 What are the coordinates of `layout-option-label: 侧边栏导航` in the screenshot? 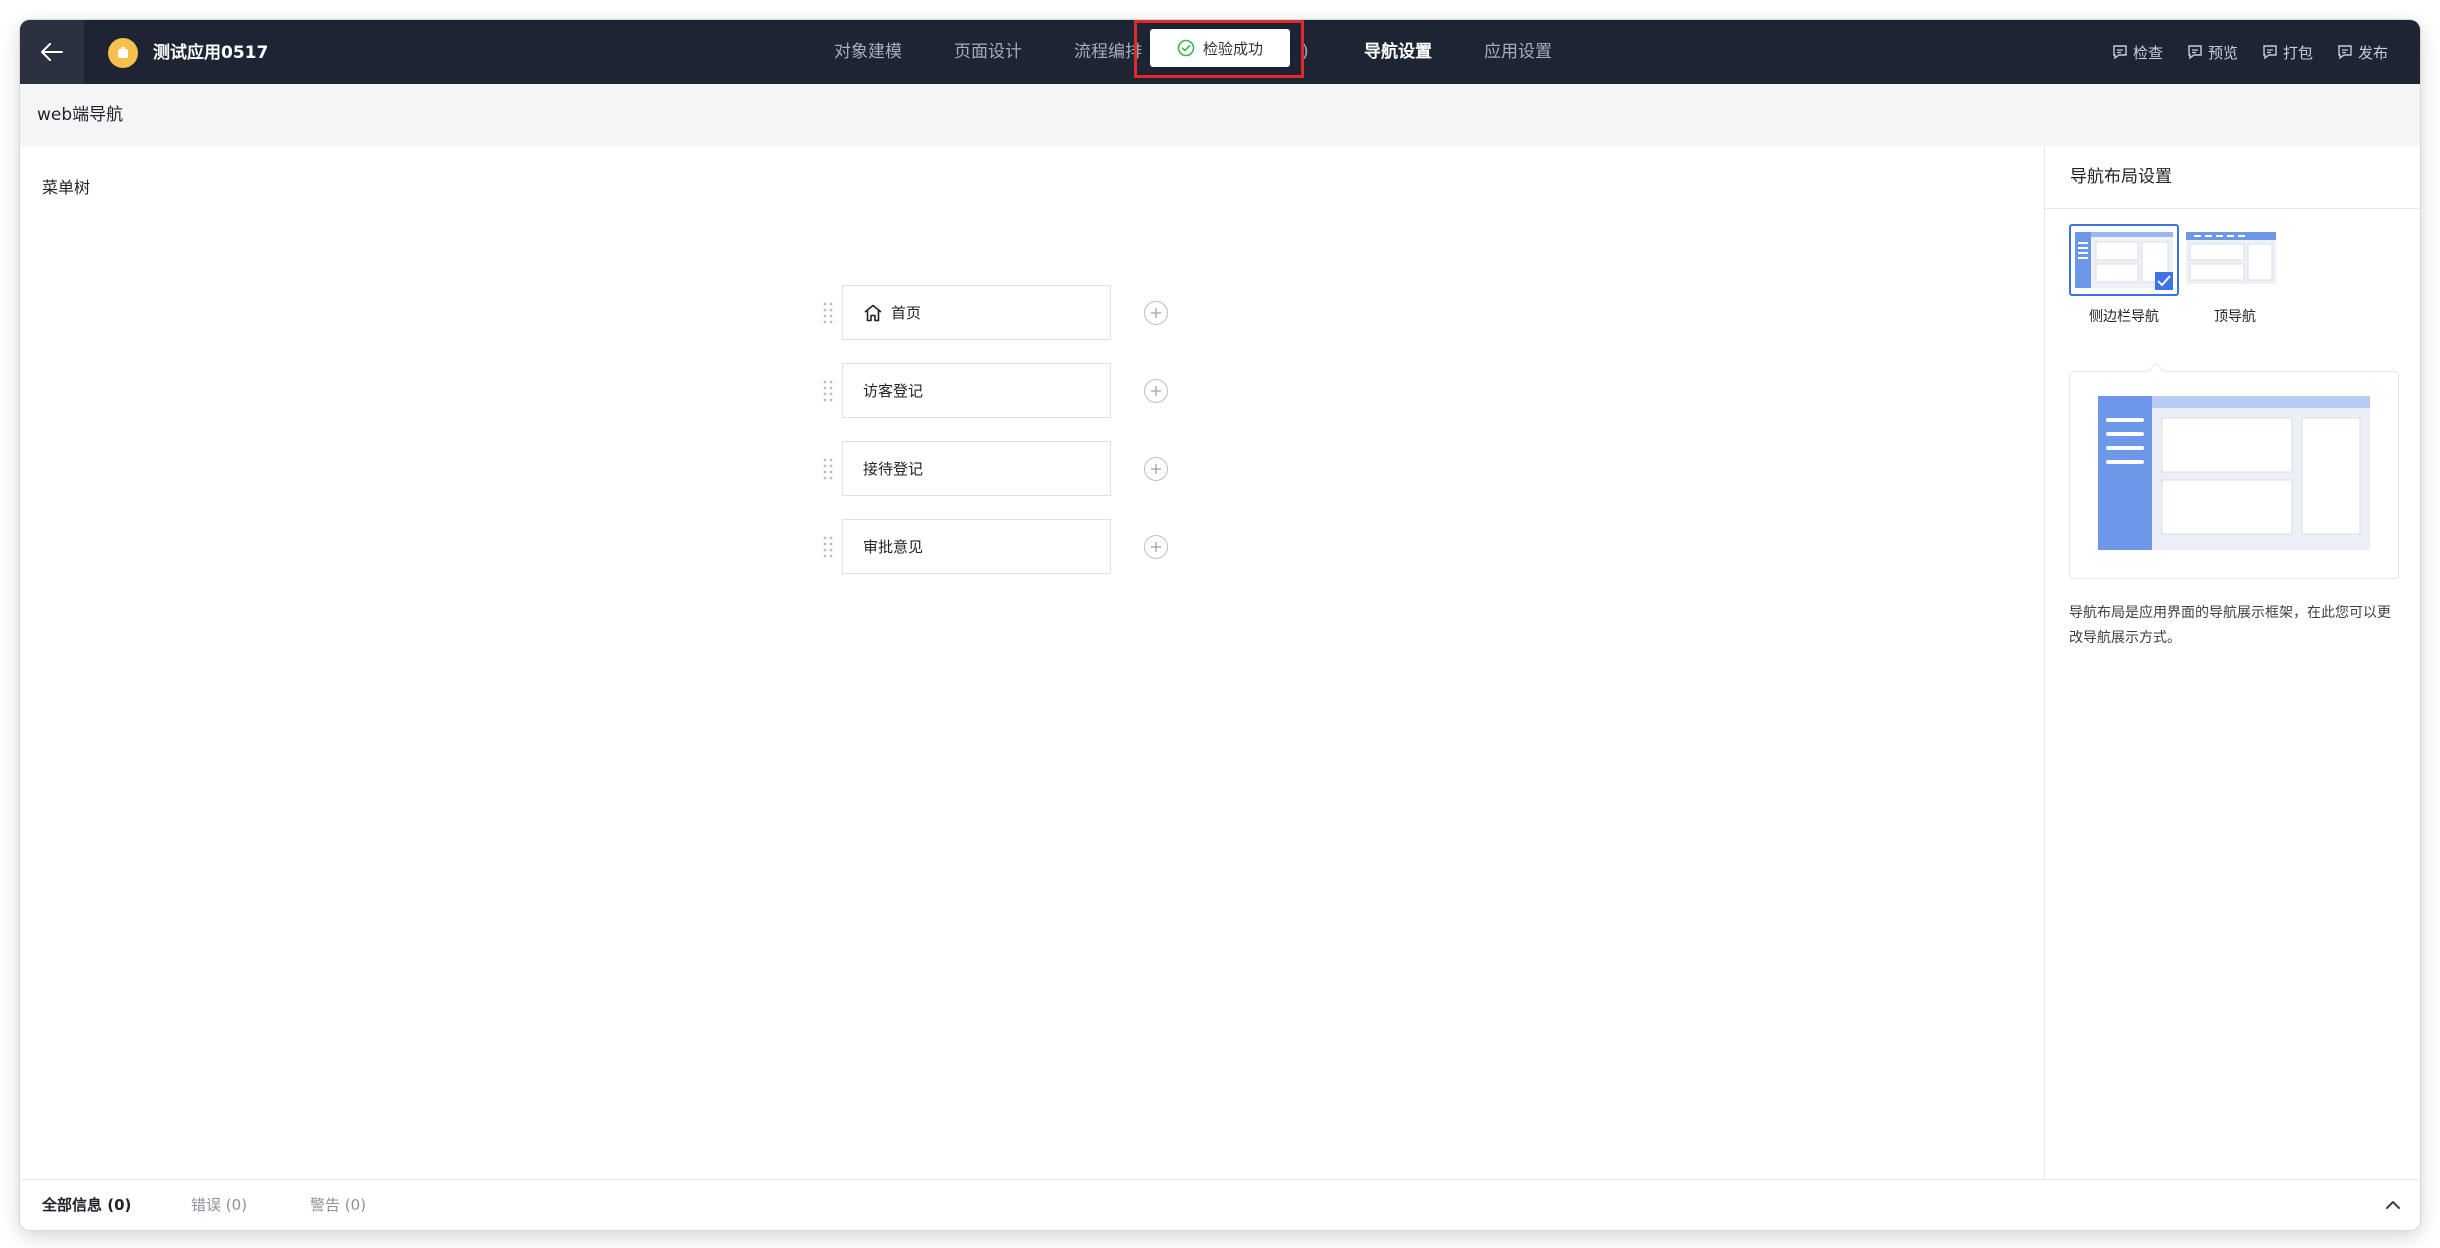 It's located at (2124, 317).